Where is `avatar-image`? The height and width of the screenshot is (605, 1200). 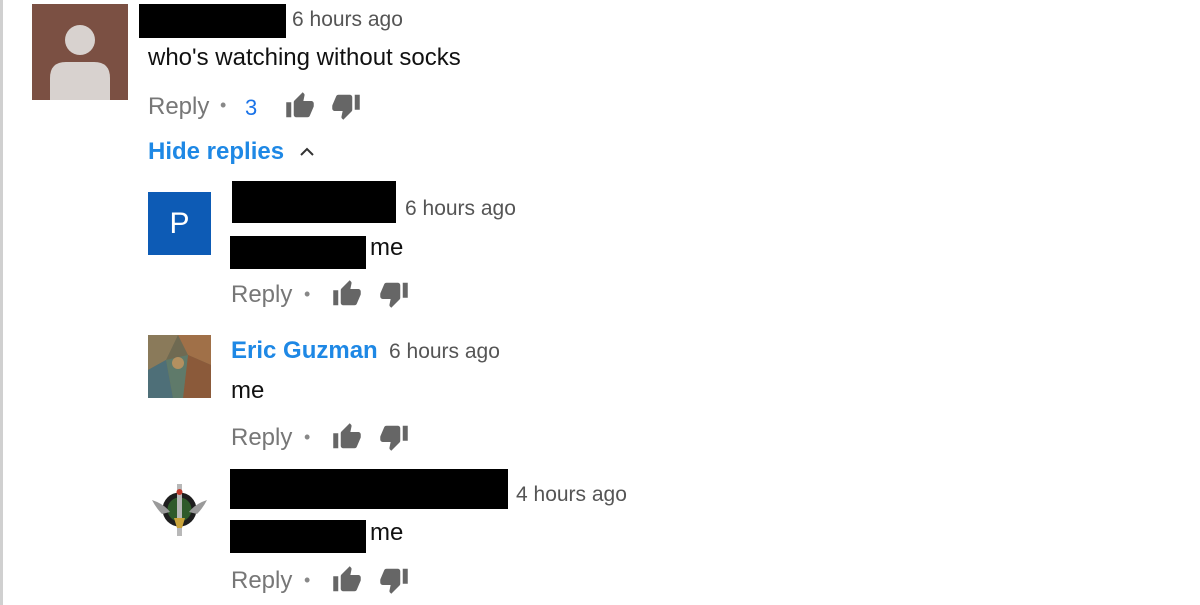 avatar-image is located at coordinates (179, 366).